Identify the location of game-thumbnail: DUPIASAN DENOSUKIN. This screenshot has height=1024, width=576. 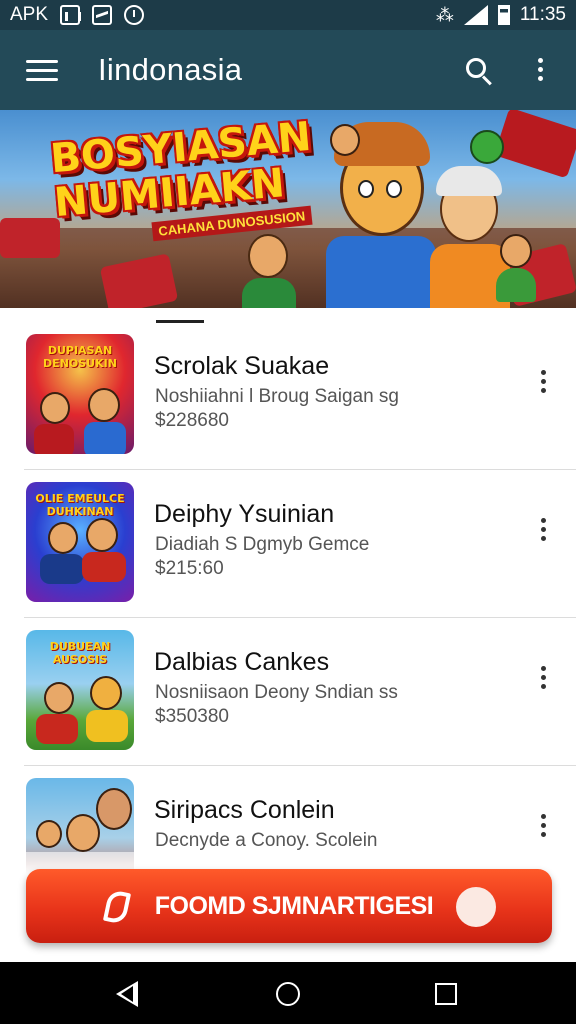
(80, 394).